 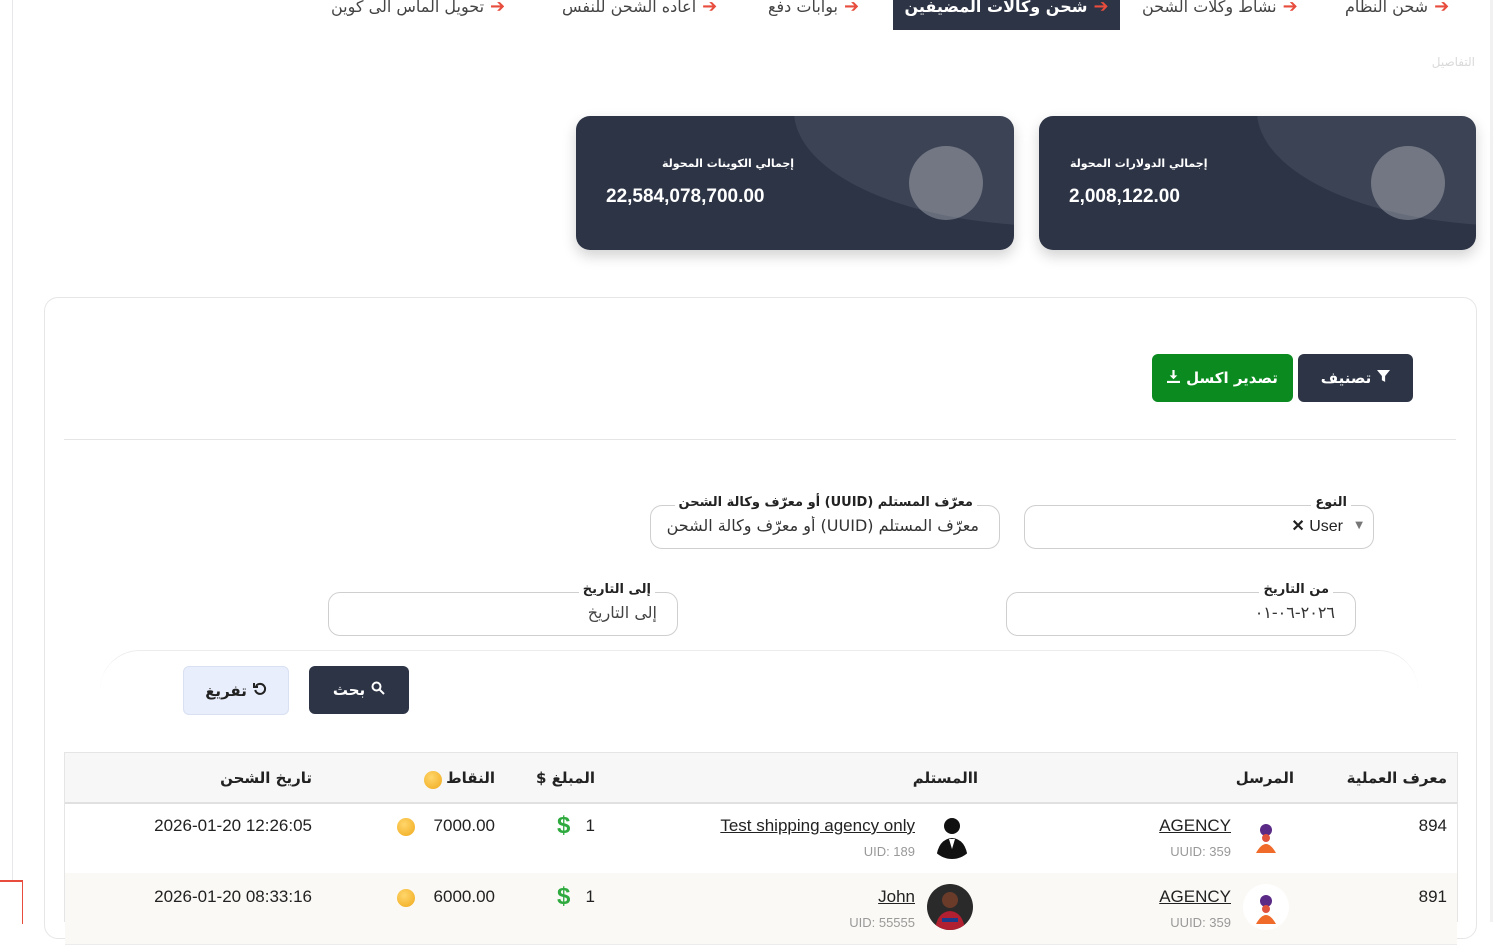 I want to click on reset-button: تفريغ, so click(x=236, y=690).